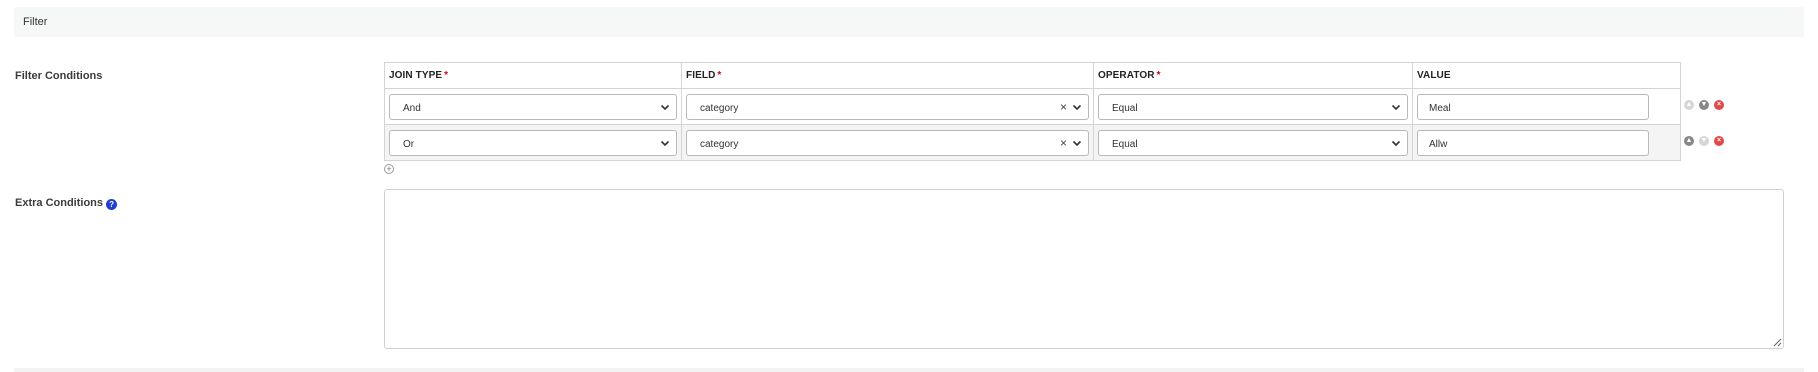  I want to click on join-type-select: Or, so click(533, 142).